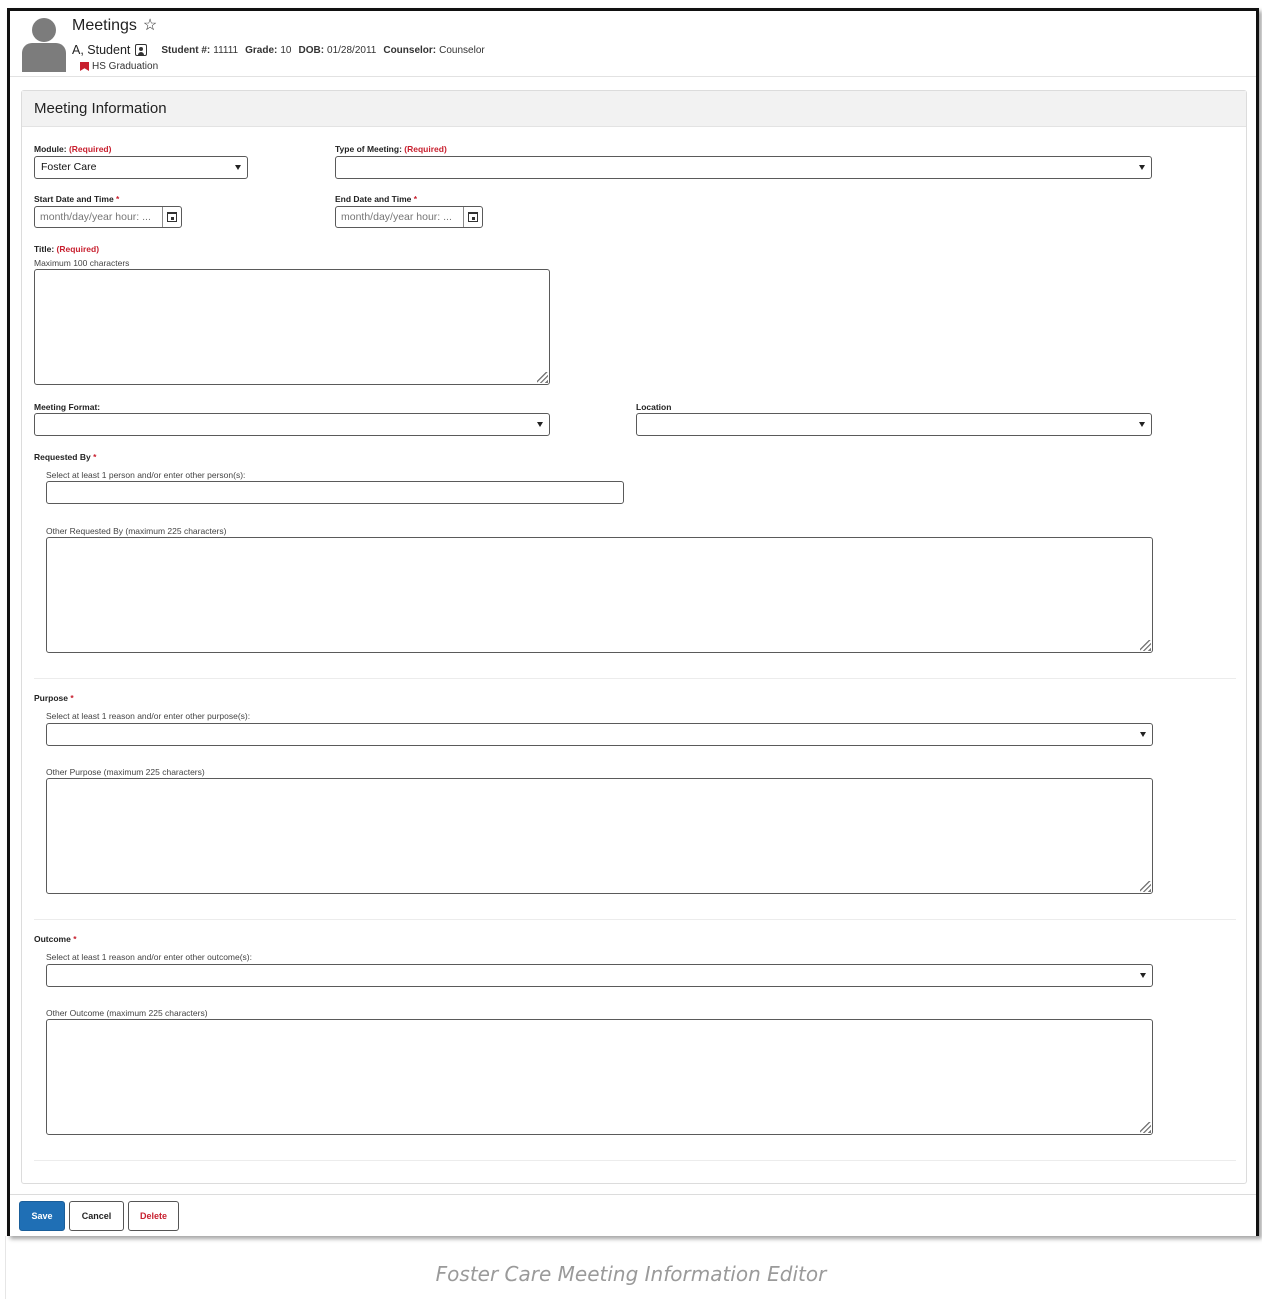  I want to click on type-of-meeting-label: Type of Meeting: (Required), so click(391, 149).